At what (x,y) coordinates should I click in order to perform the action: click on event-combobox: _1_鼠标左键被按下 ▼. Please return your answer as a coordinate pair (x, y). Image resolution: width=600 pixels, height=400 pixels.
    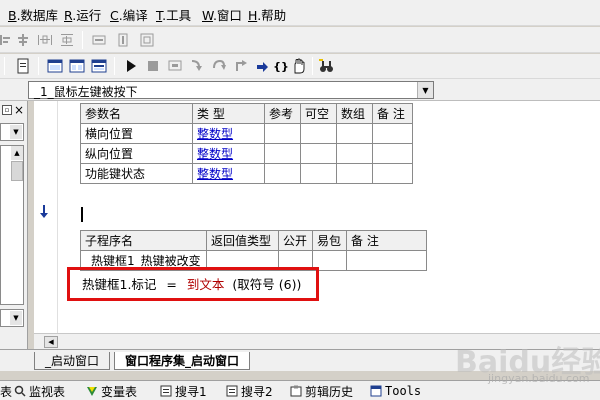
    Looking at the image, I should click on (231, 90).